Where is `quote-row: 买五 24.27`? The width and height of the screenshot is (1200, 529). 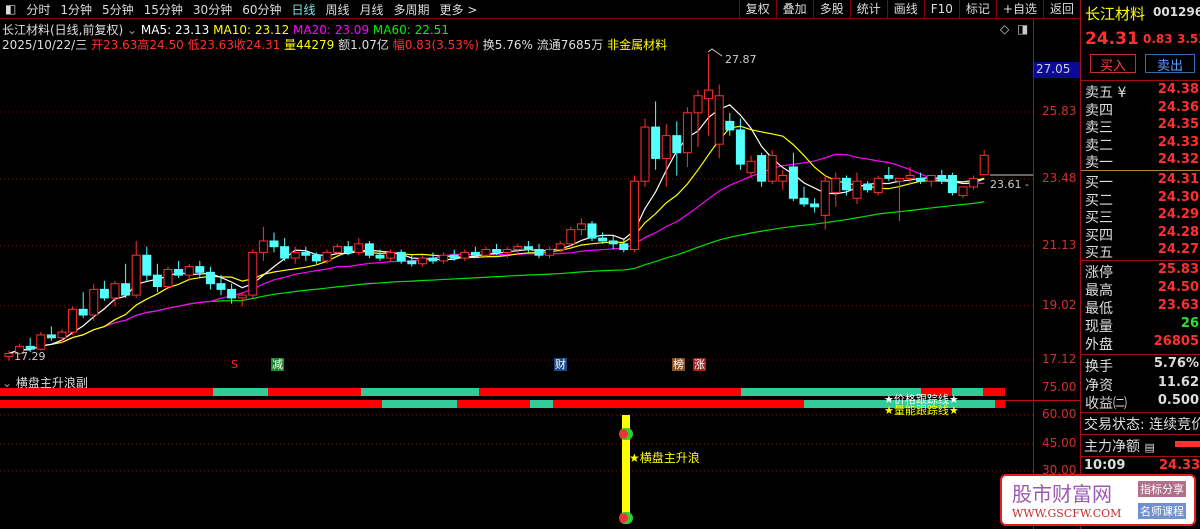 quote-row: 买五 24.27 is located at coordinates (1142, 252).